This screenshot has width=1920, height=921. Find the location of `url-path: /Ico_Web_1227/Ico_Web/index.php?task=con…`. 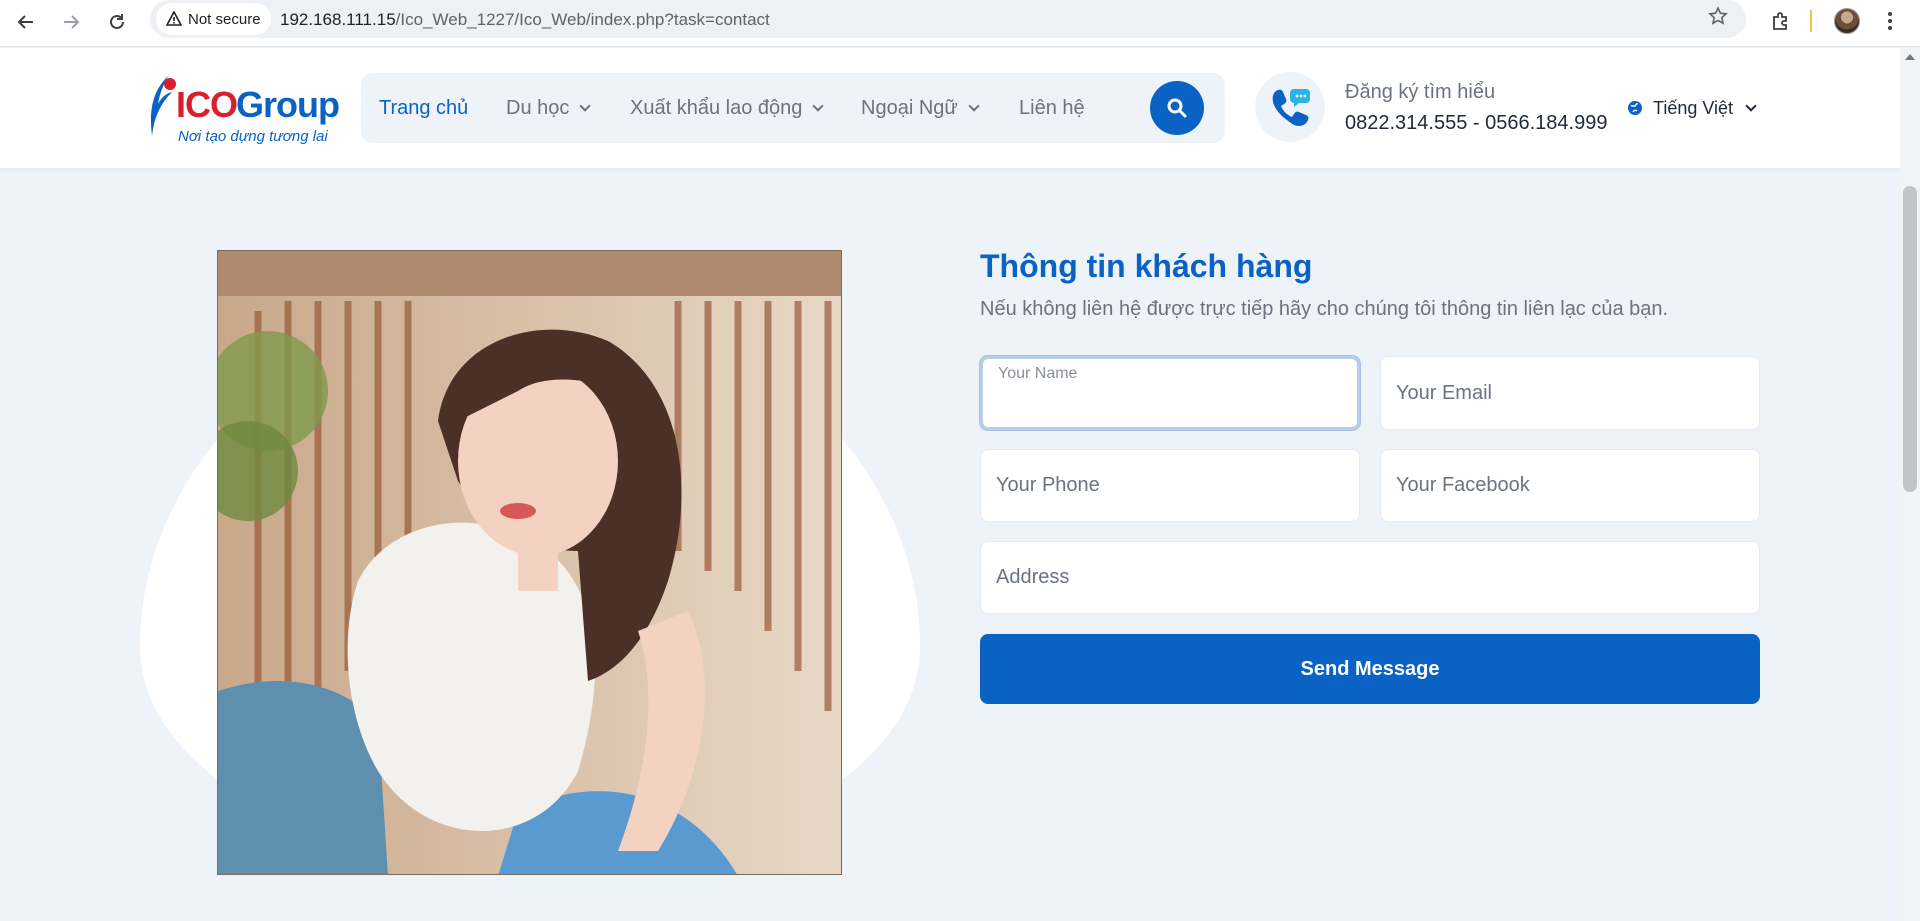

url-path: /Ico_Web_1227/Ico_Web/index.php?task=con… is located at coordinates (582, 19).